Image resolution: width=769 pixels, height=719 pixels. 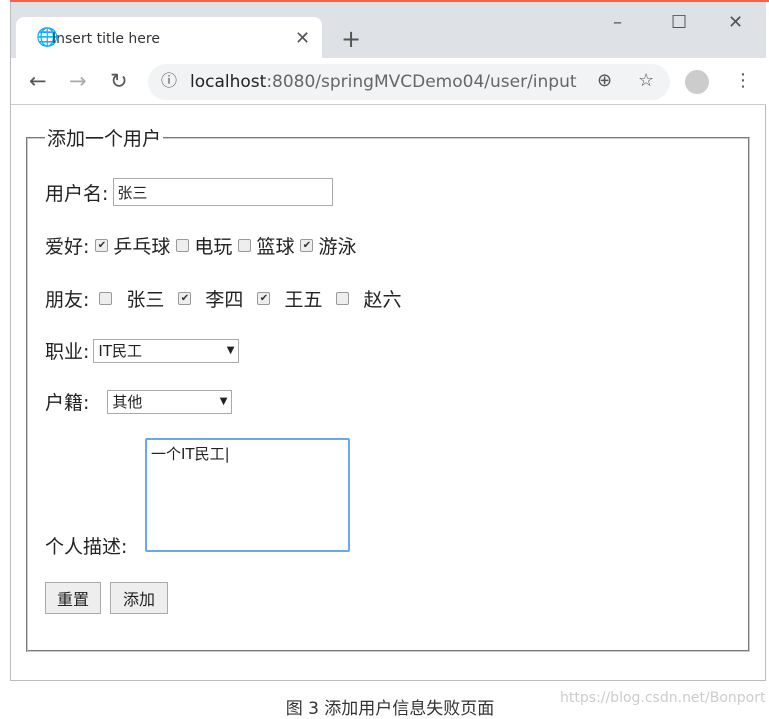 What do you see at coordinates (275, 247) in the screenshot?
I see `hobby-label-item: 篮球` at bounding box center [275, 247].